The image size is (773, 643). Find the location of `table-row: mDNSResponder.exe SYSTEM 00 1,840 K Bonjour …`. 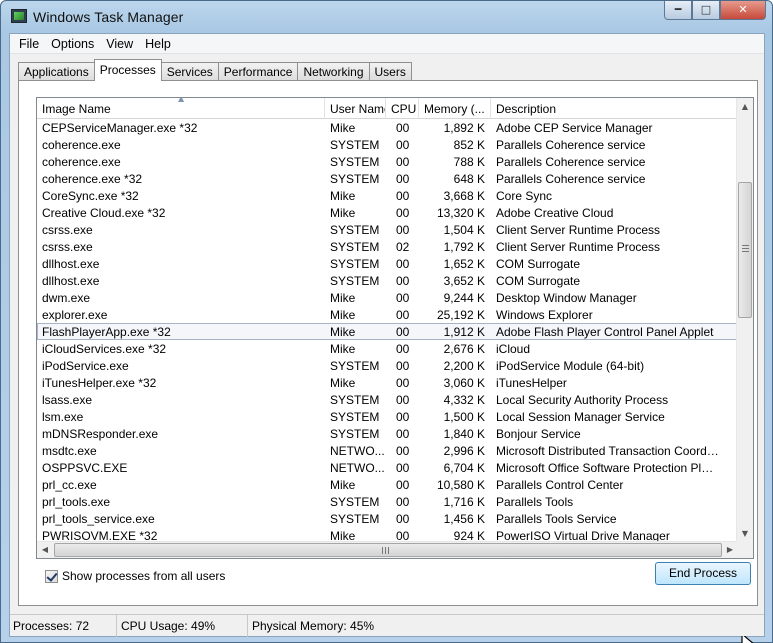

table-row: mDNSResponder.exe SYSTEM 00 1,840 K Bonjour … is located at coordinates (387, 433).